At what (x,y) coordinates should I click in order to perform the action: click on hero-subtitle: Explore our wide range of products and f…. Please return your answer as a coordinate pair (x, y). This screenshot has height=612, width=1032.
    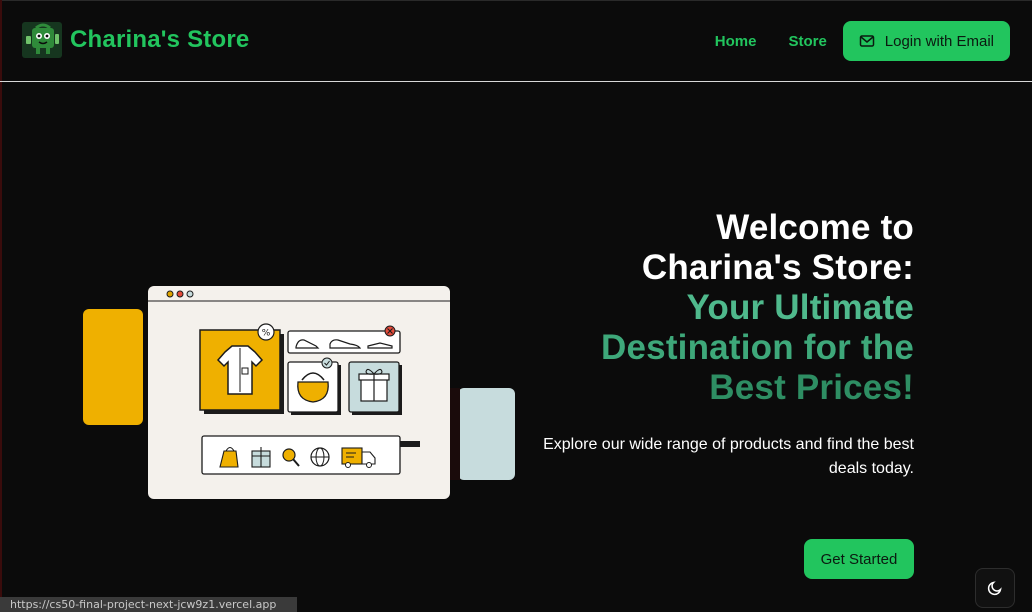
    Looking at the image, I should click on (728, 456).